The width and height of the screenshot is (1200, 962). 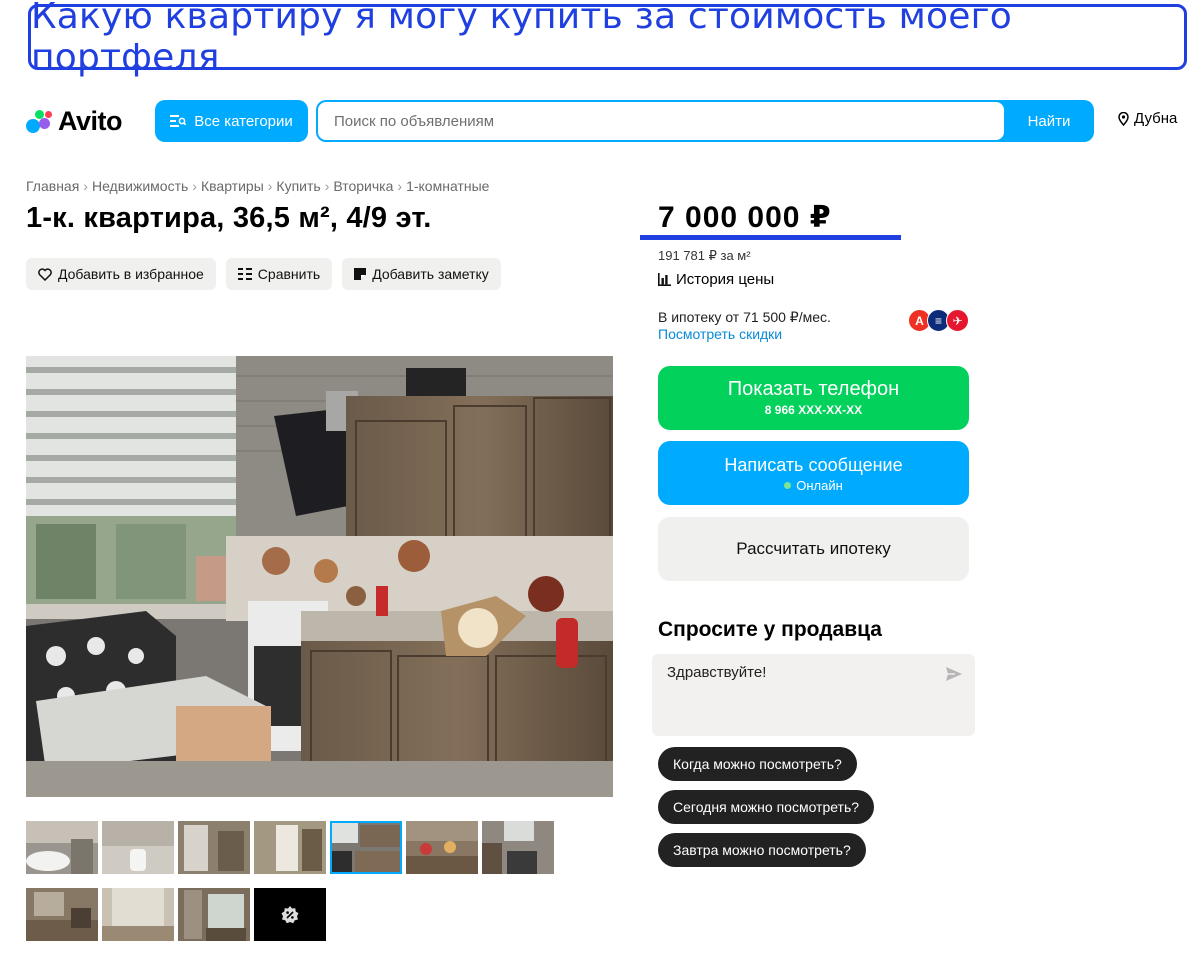 What do you see at coordinates (45, 274) in the screenshot?
I see `heart-icon` at bounding box center [45, 274].